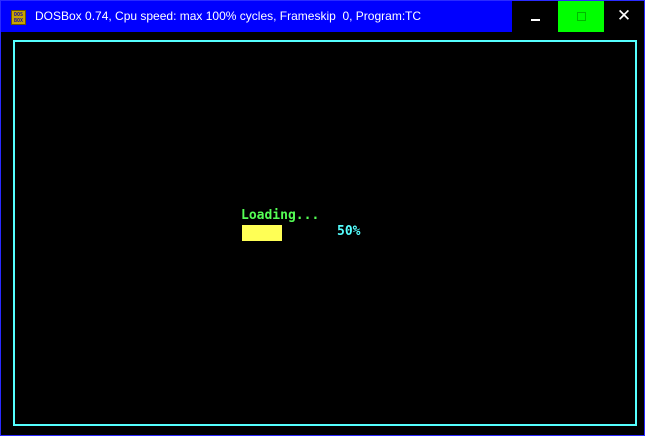  I want to click on close-button: ✕, so click(624, 16).